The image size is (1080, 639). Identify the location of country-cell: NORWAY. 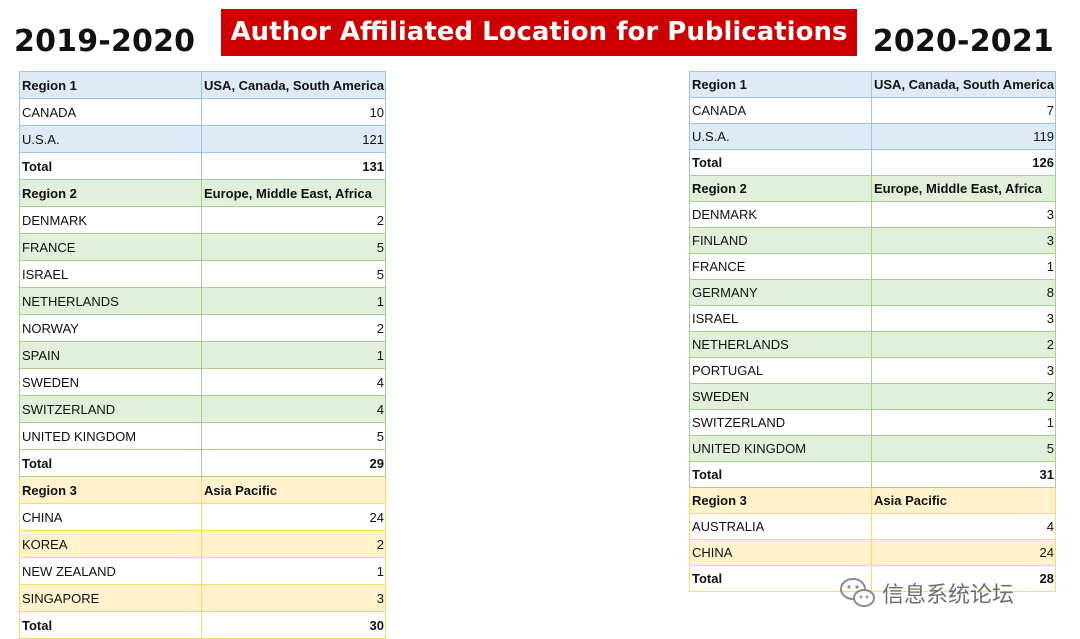
(110, 328).